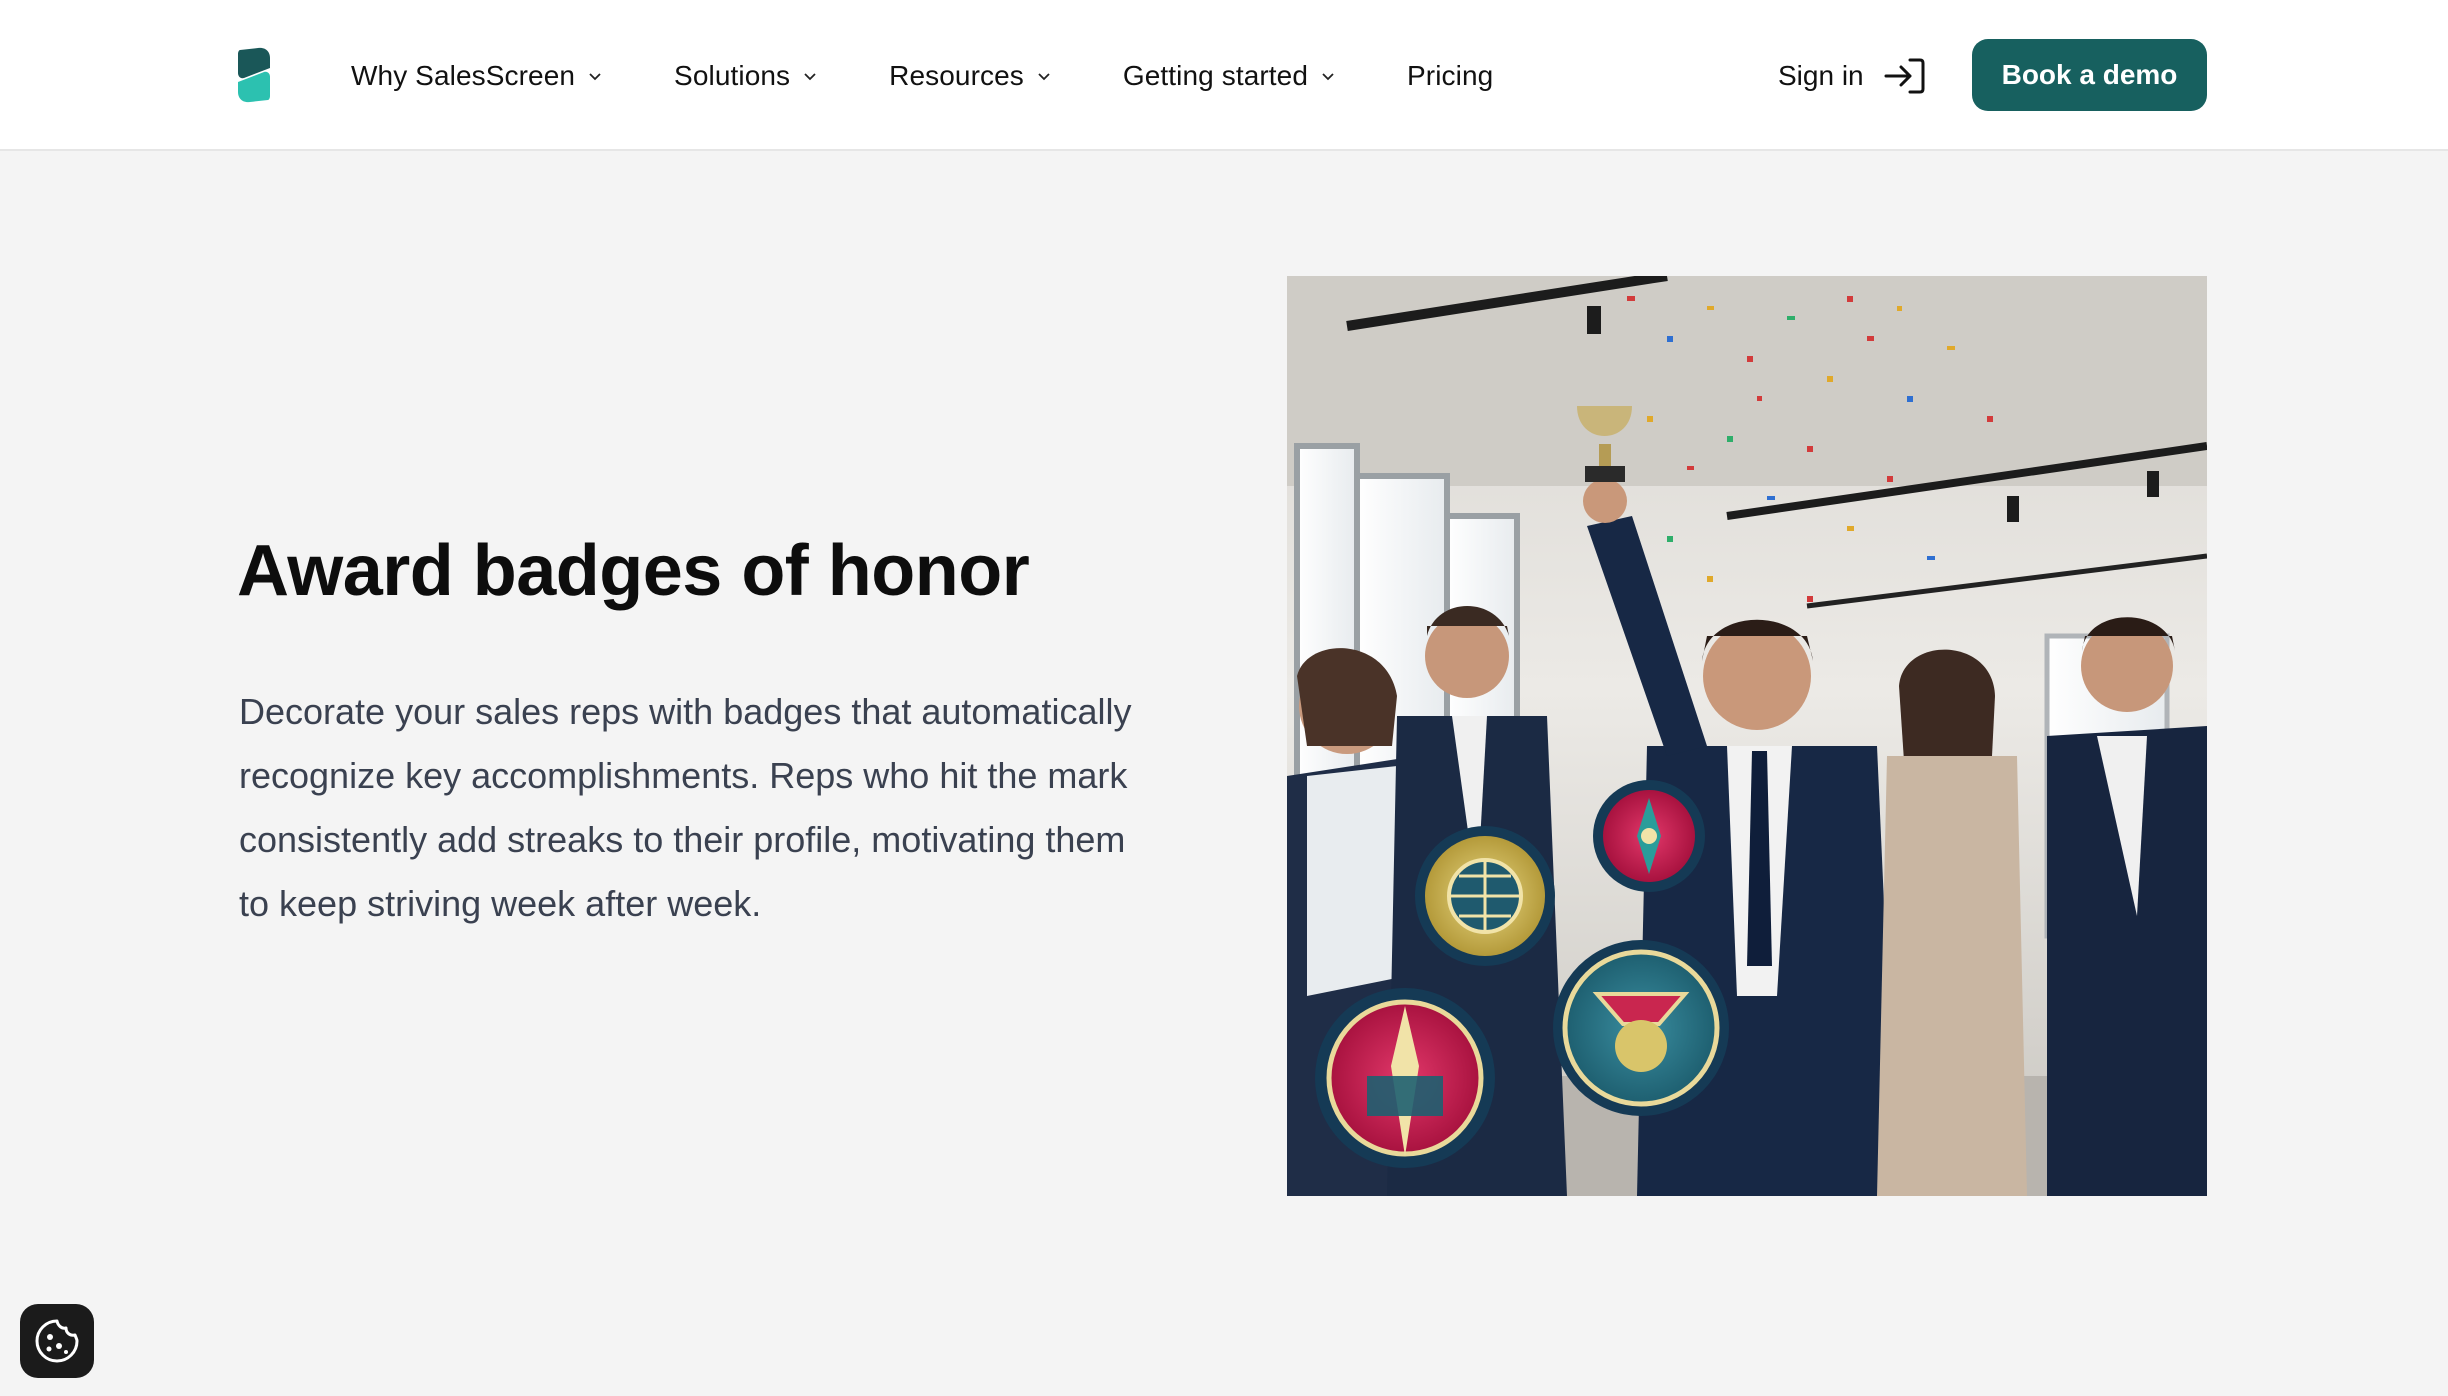 The width and height of the screenshot is (2448, 1396). Describe the element at coordinates (1649, 836) in the screenshot. I see `compass-badge` at that location.